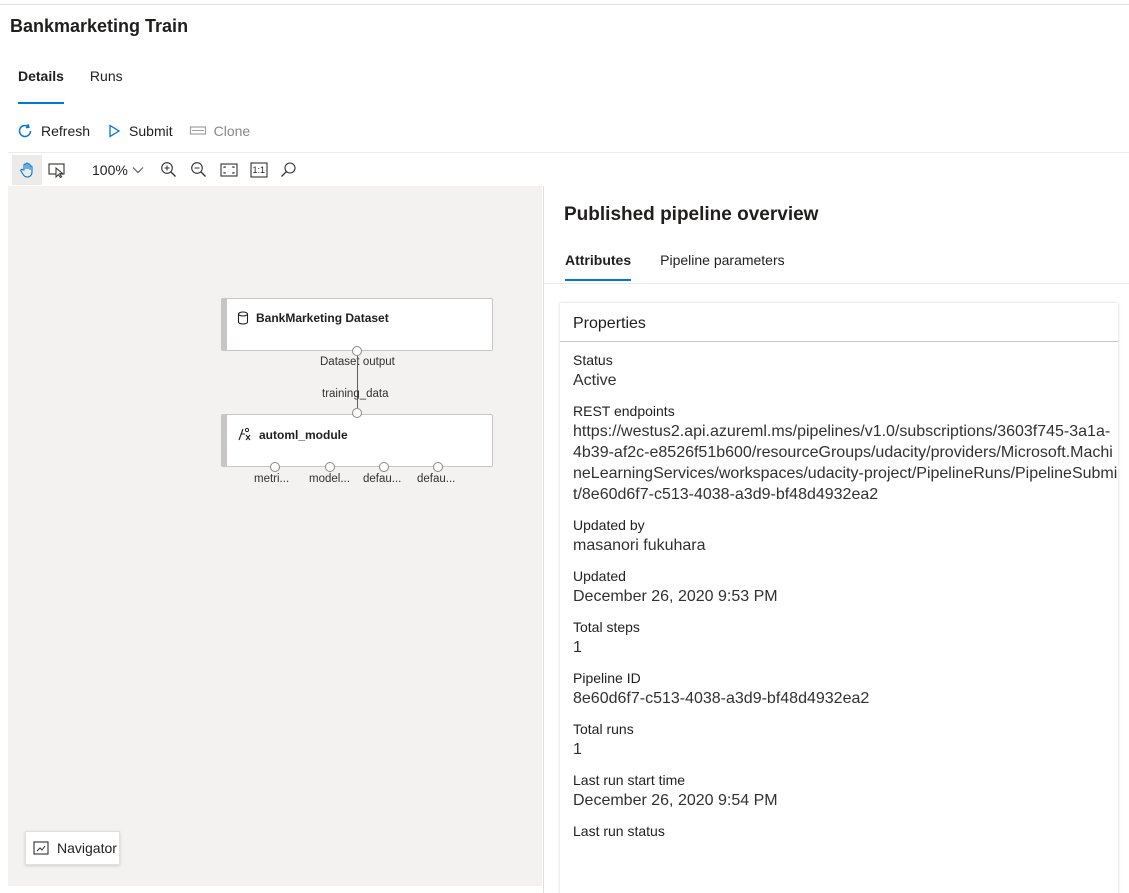  What do you see at coordinates (603, 729) in the screenshot?
I see `property-label: Total runs` at bounding box center [603, 729].